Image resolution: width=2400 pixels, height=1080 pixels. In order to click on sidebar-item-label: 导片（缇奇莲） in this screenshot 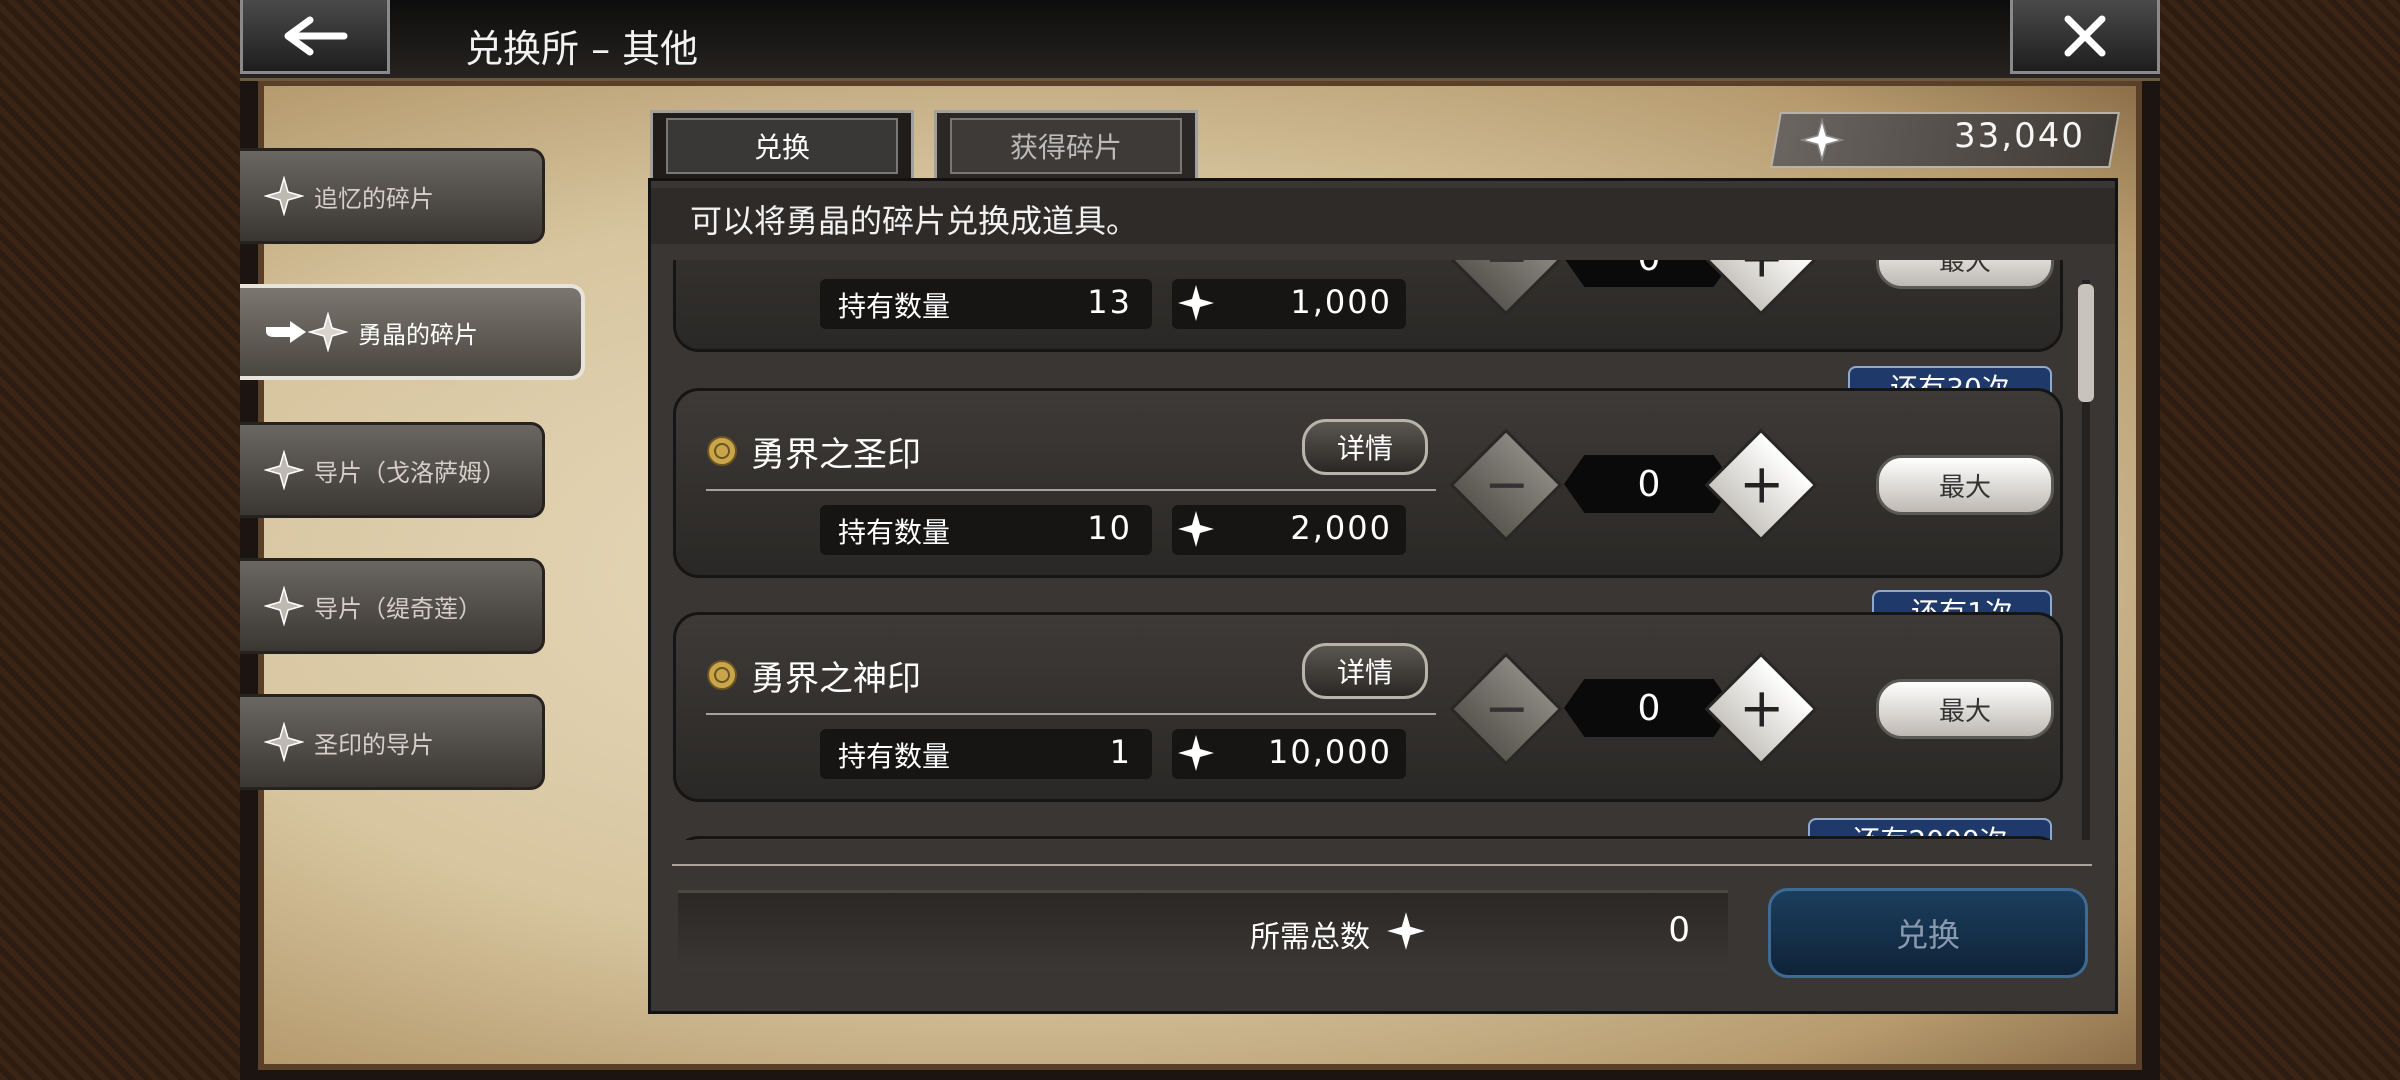, I will do `click(398, 608)`.